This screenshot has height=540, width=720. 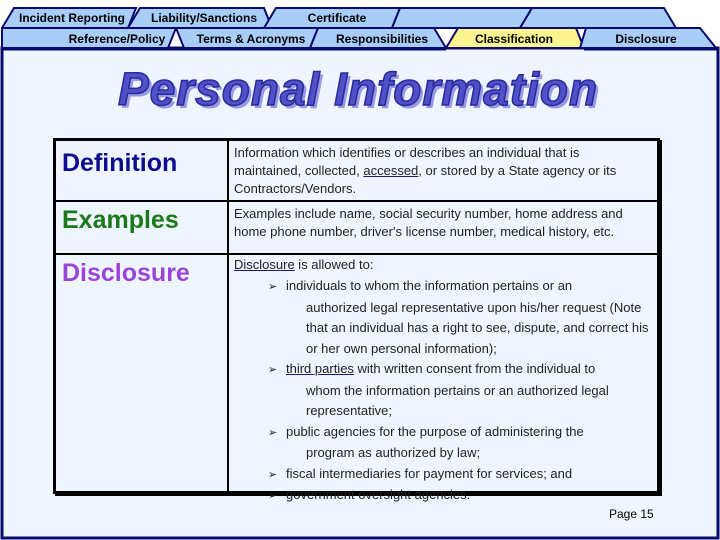 I want to click on tab-responsibilities: Responsibilities, so click(x=382, y=39).